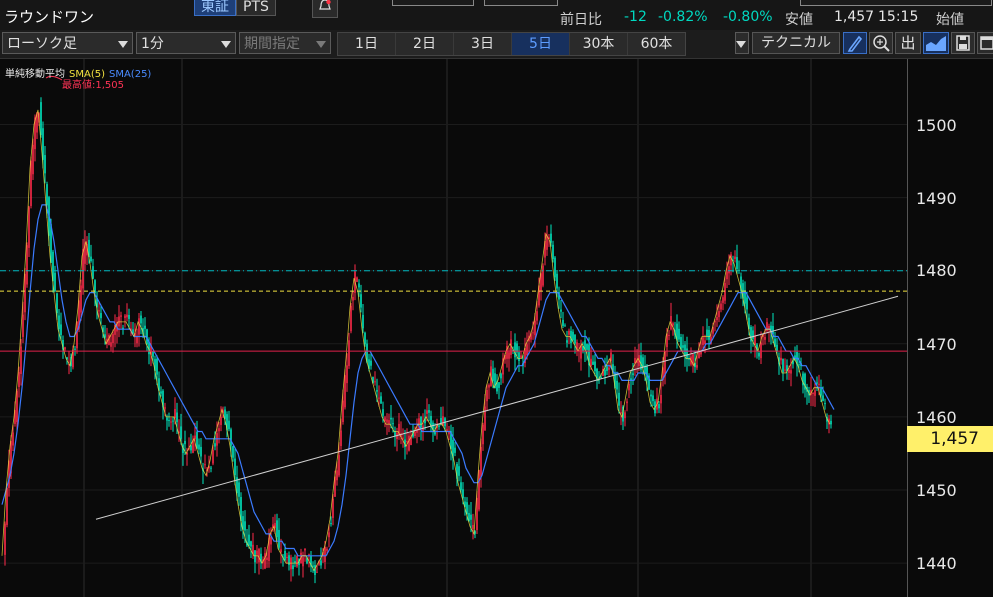 This screenshot has height=597, width=993. What do you see at coordinates (186, 43) in the screenshot?
I see `interval-select: 1分` at bounding box center [186, 43].